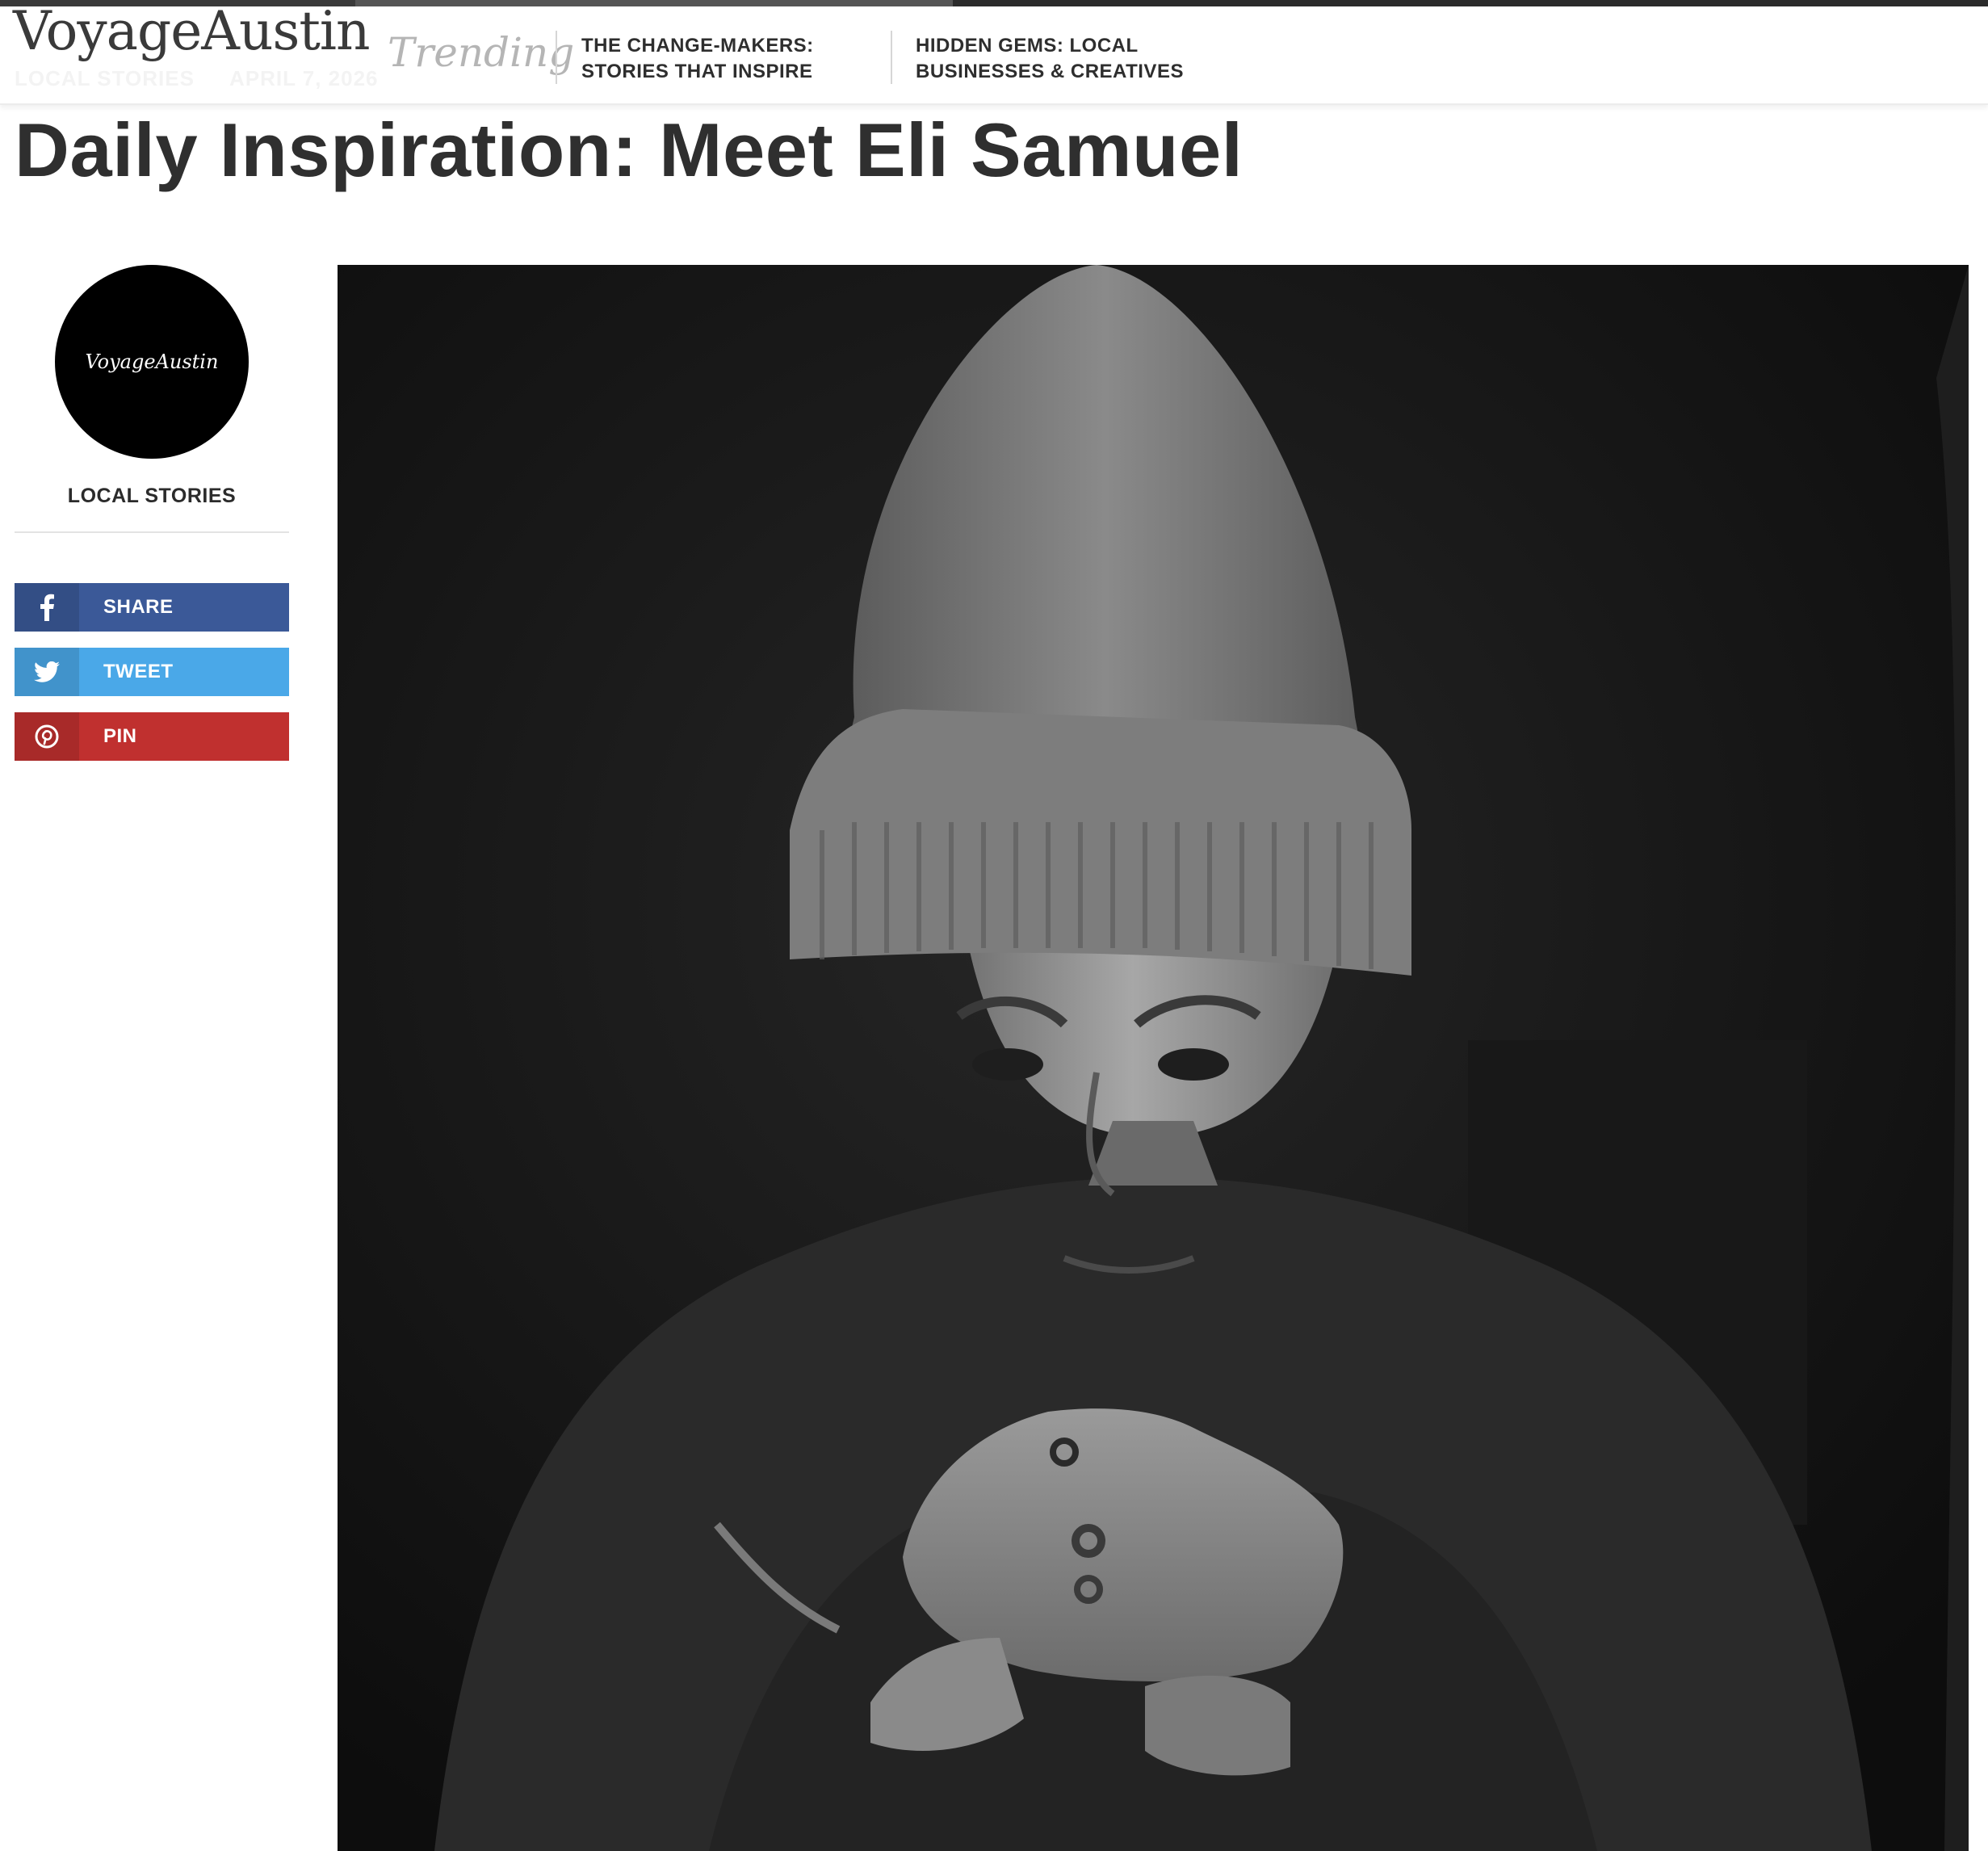 The width and height of the screenshot is (1988, 1851). What do you see at coordinates (47, 607) in the screenshot?
I see `facebook-icon` at bounding box center [47, 607].